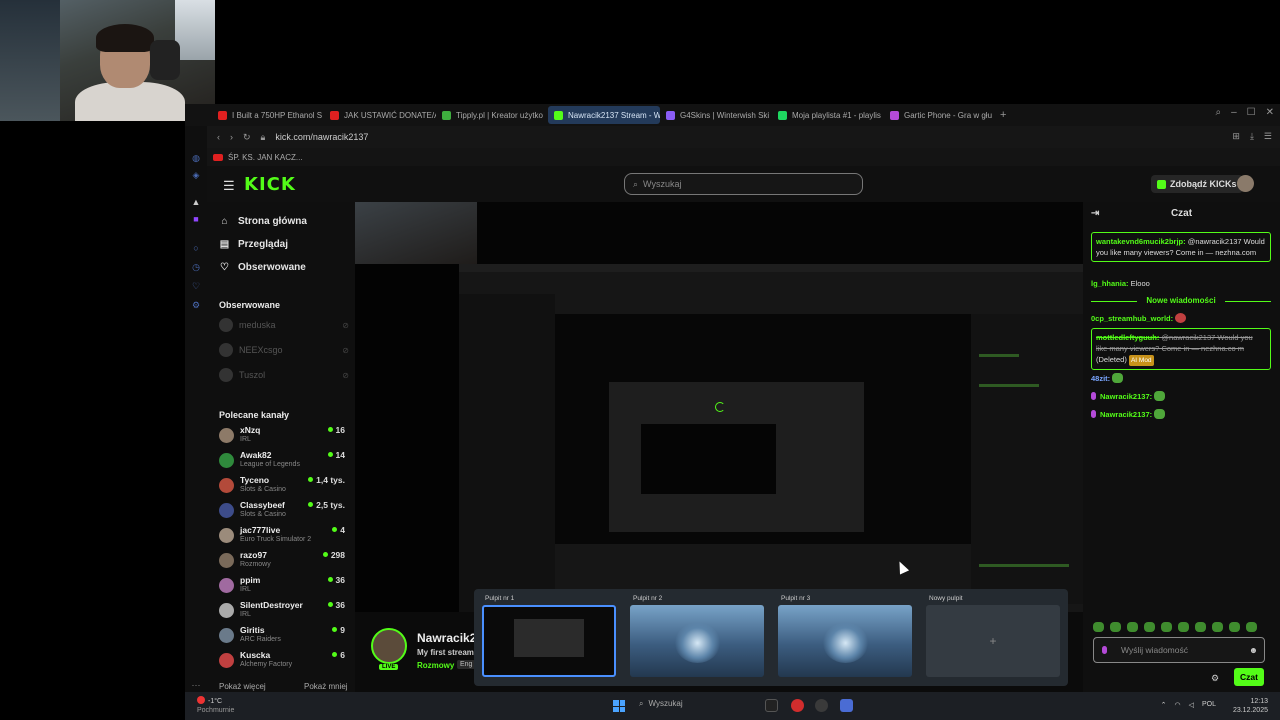  I want to click on followed-channel: Tuszol ⊘, so click(284, 375).